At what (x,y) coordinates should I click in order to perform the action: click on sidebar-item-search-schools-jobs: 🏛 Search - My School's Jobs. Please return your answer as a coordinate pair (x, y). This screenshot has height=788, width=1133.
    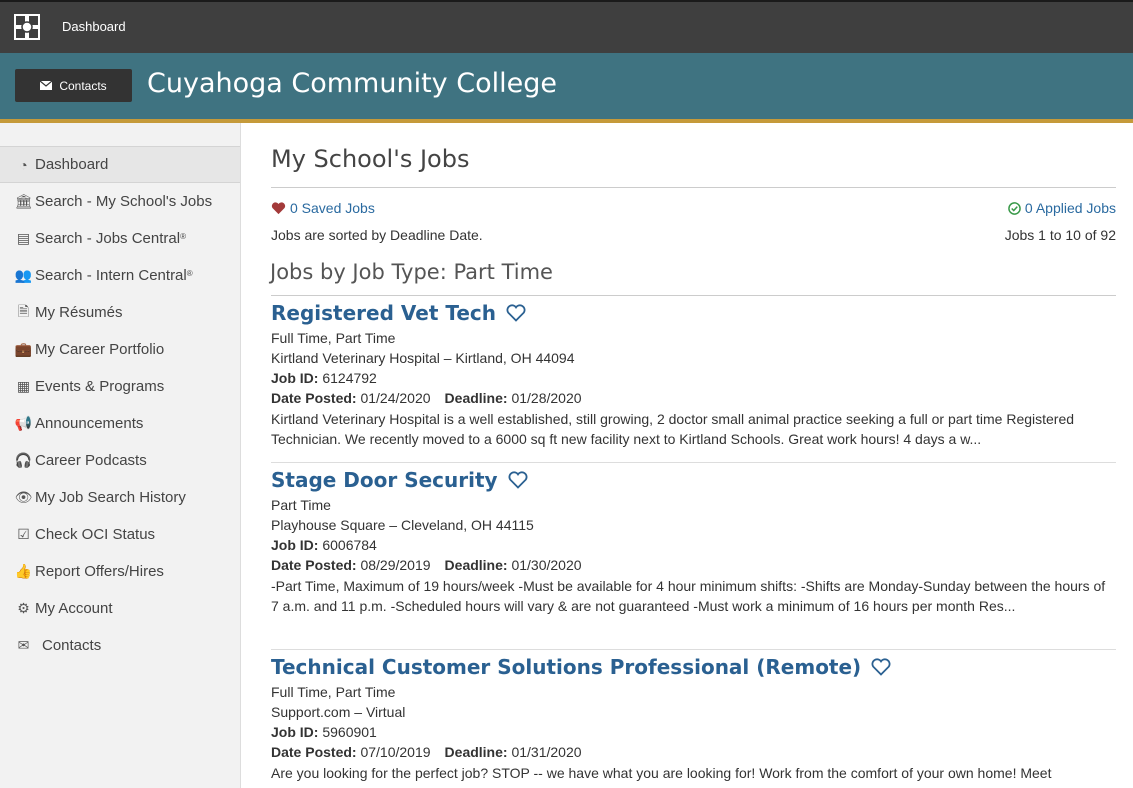
    Looking at the image, I should click on (120, 201).